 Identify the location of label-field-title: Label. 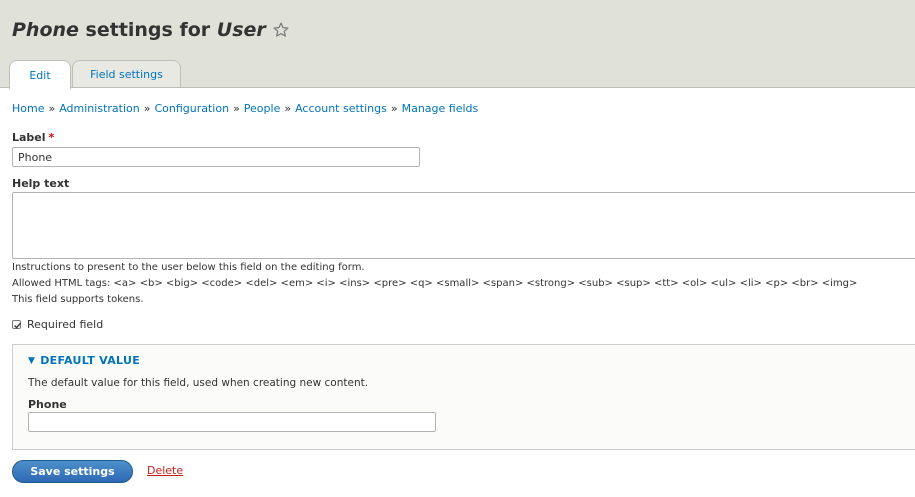
(29, 137).